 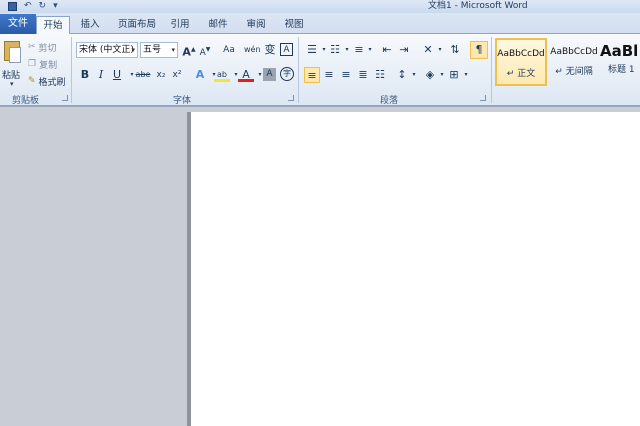 I want to click on tab-review: 审阅, so click(x=256, y=25).